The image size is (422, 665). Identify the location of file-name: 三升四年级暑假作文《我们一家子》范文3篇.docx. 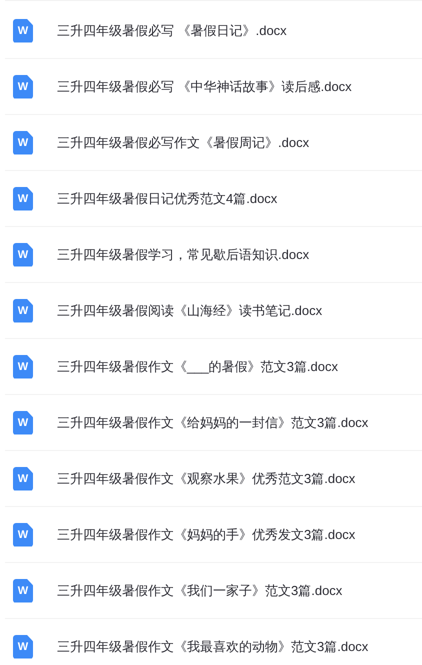
(199, 591).